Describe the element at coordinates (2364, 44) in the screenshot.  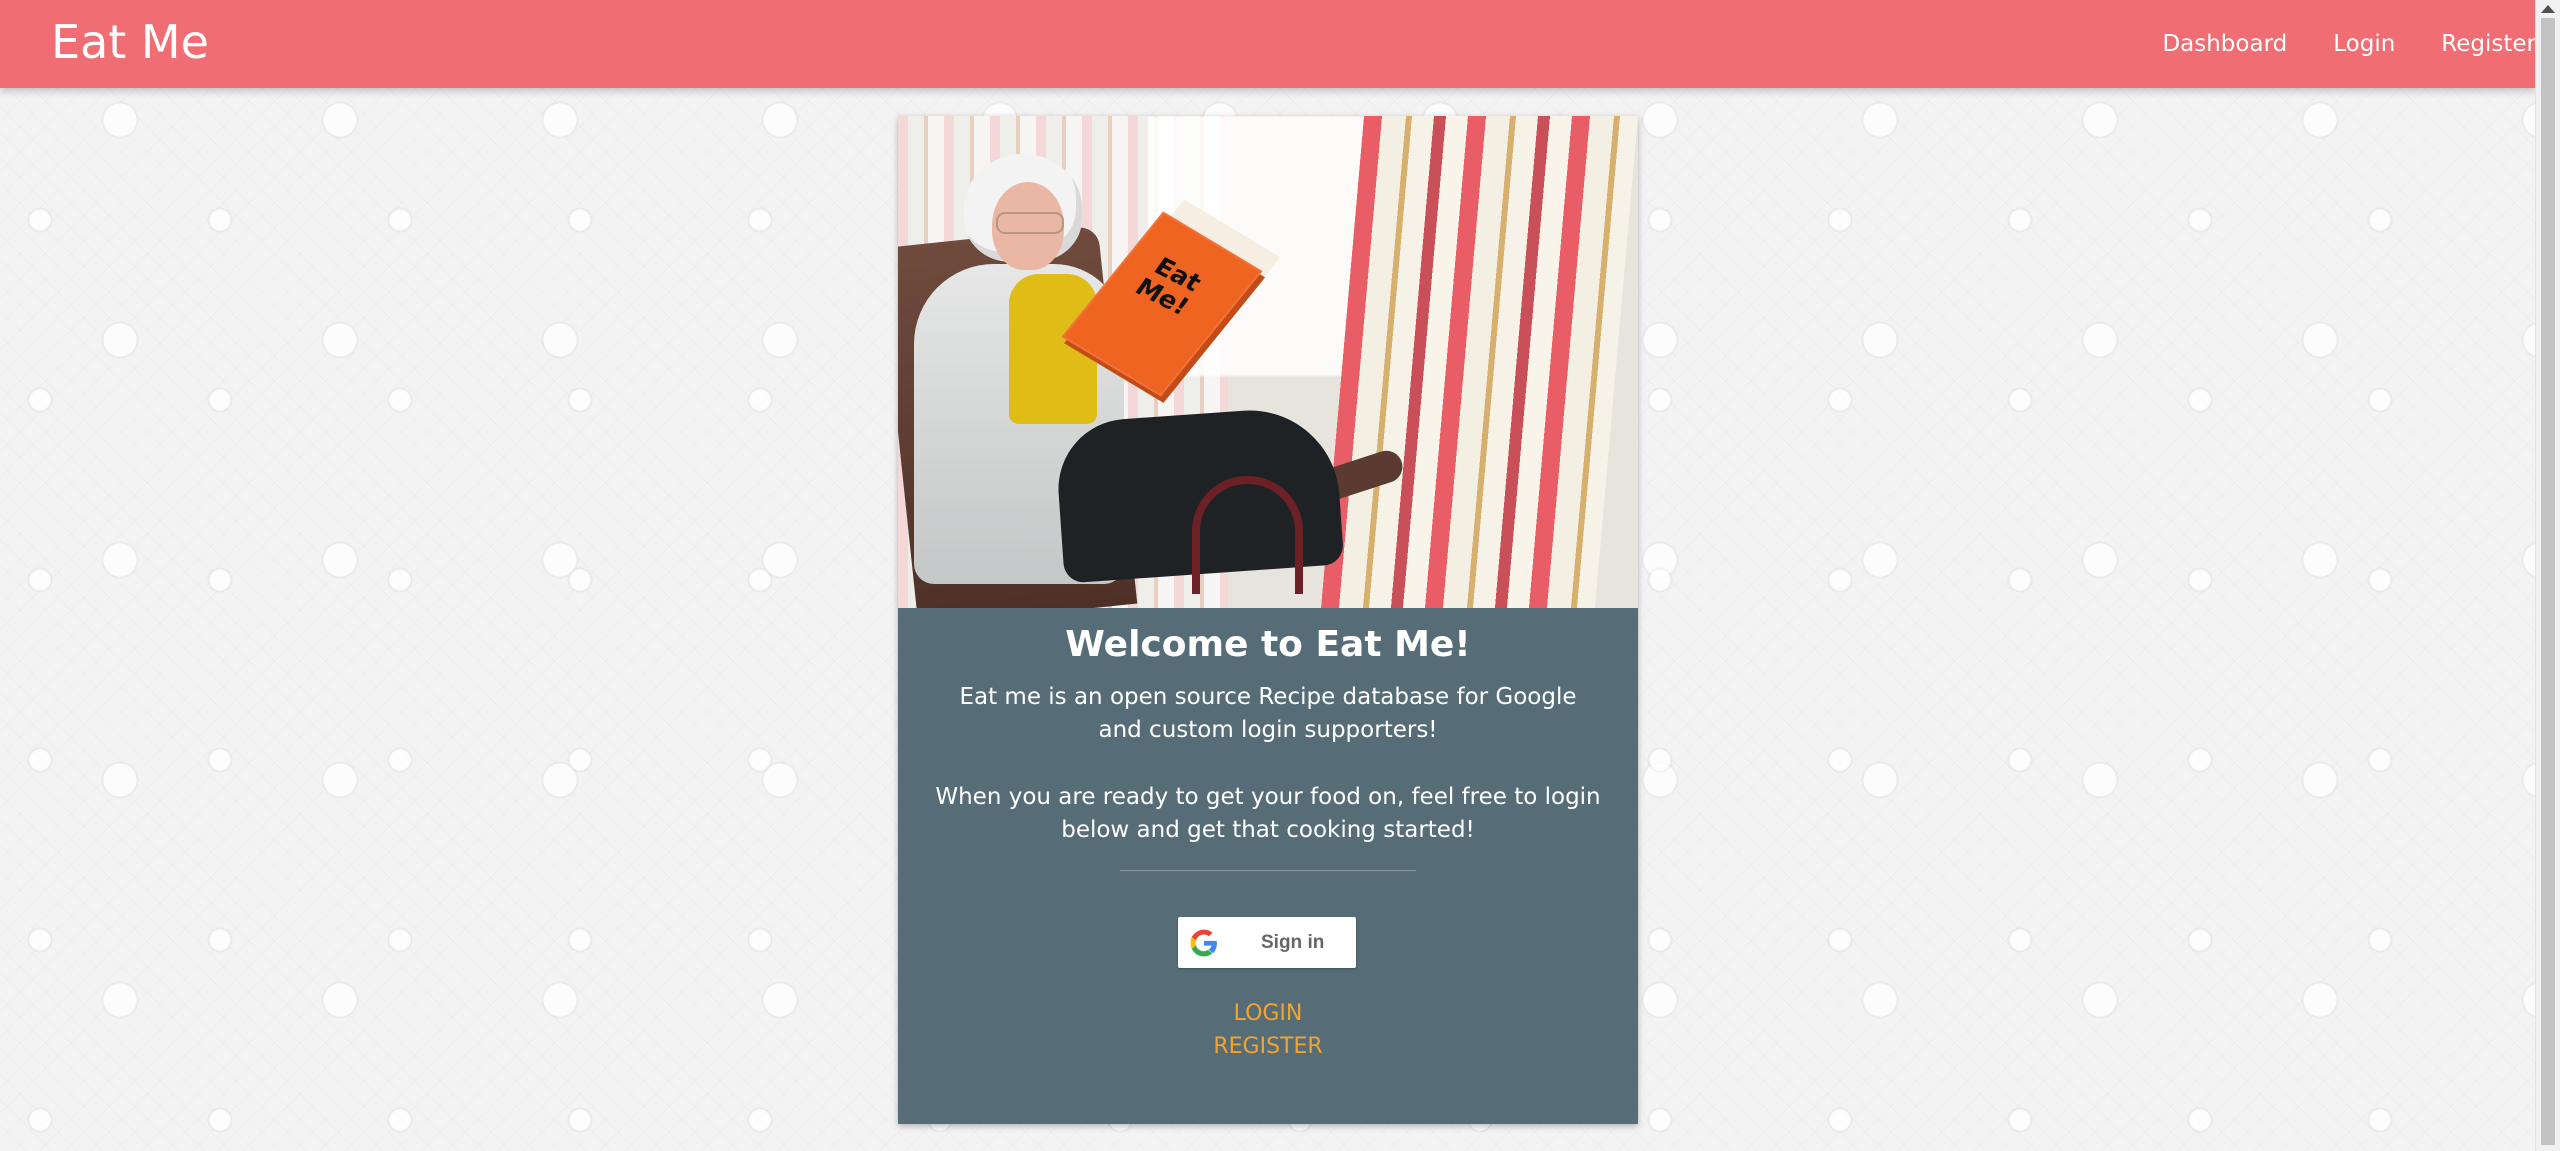
I see `nav-login-link: Login` at that location.